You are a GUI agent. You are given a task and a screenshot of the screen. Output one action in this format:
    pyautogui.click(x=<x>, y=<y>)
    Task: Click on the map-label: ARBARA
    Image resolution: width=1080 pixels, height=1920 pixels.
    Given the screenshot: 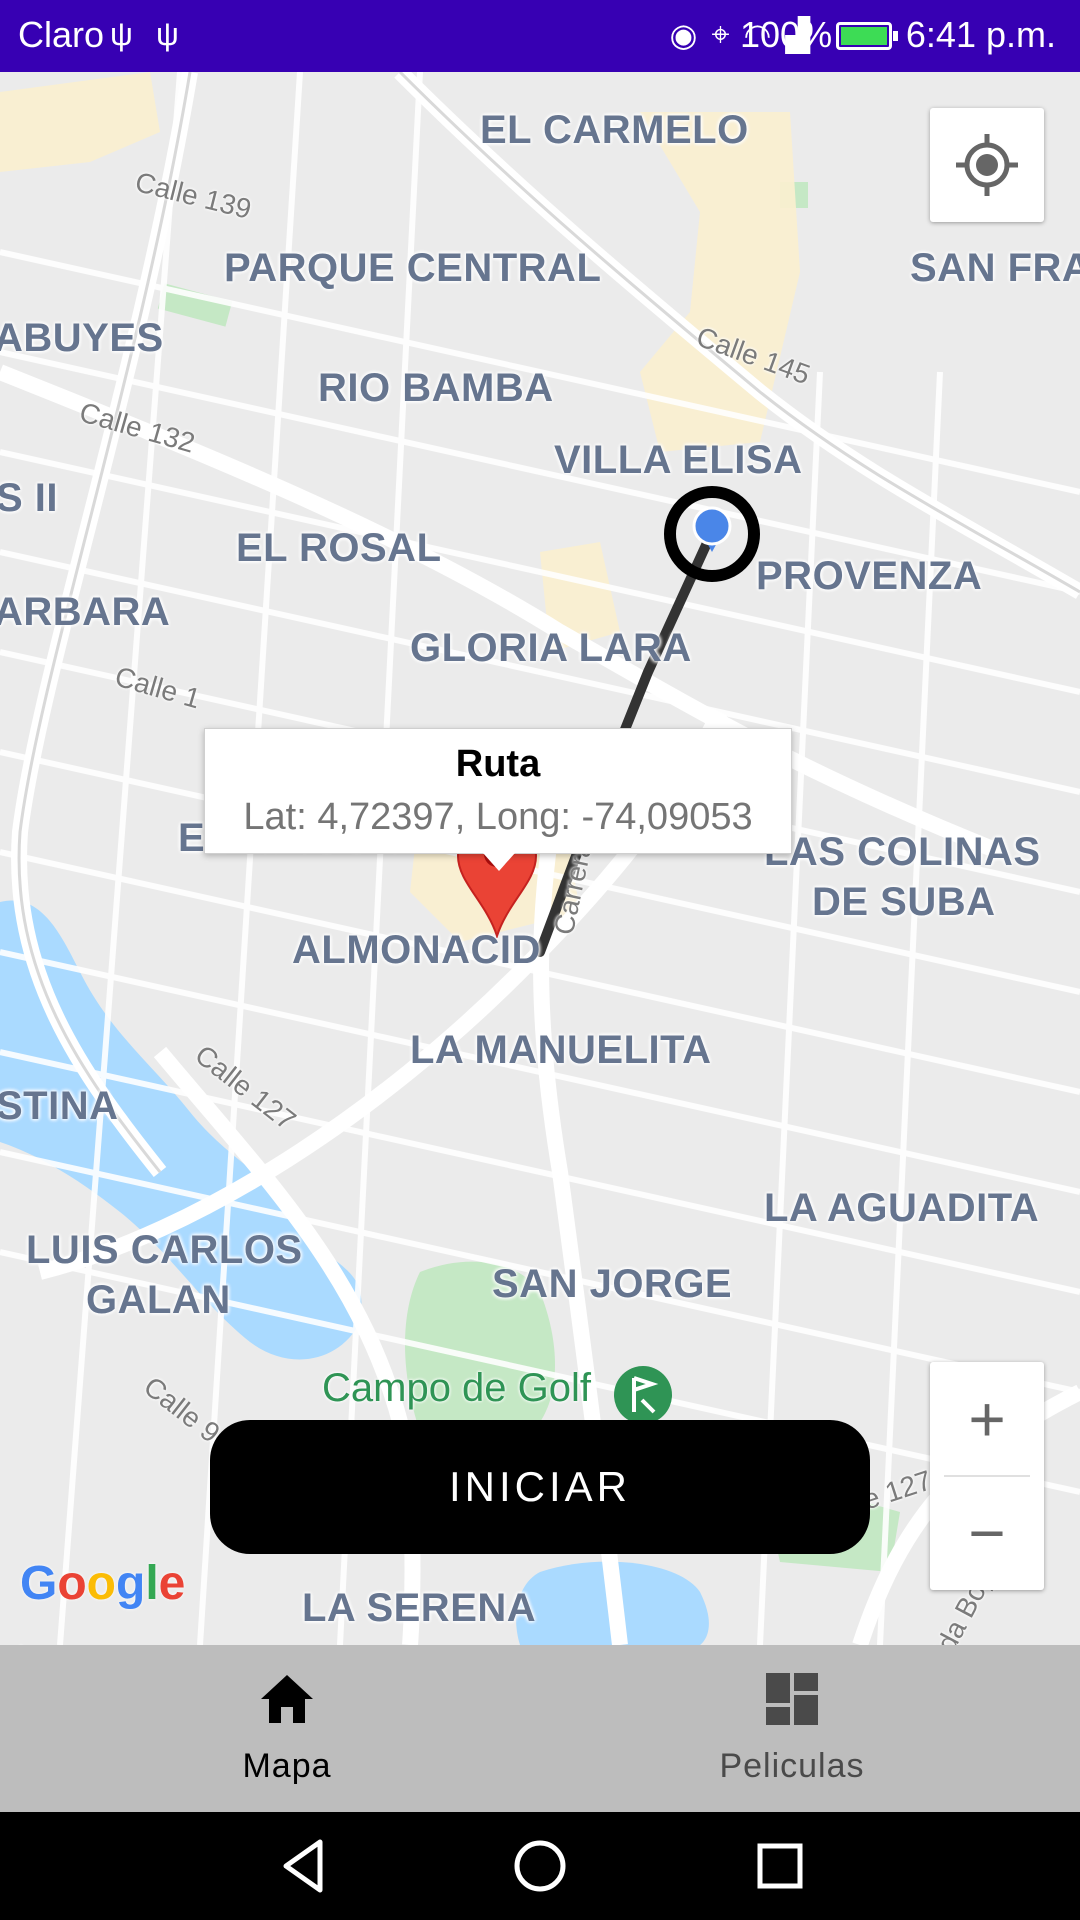 What is the action you would take?
    pyautogui.click(x=85, y=612)
    